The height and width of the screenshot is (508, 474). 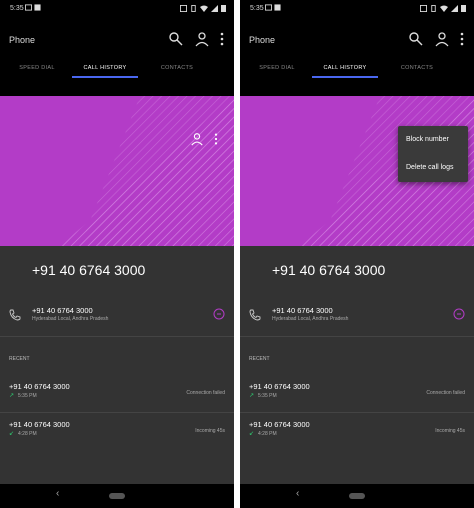 I want to click on menu-item-block-number: Block number, so click(x=427, y=139).